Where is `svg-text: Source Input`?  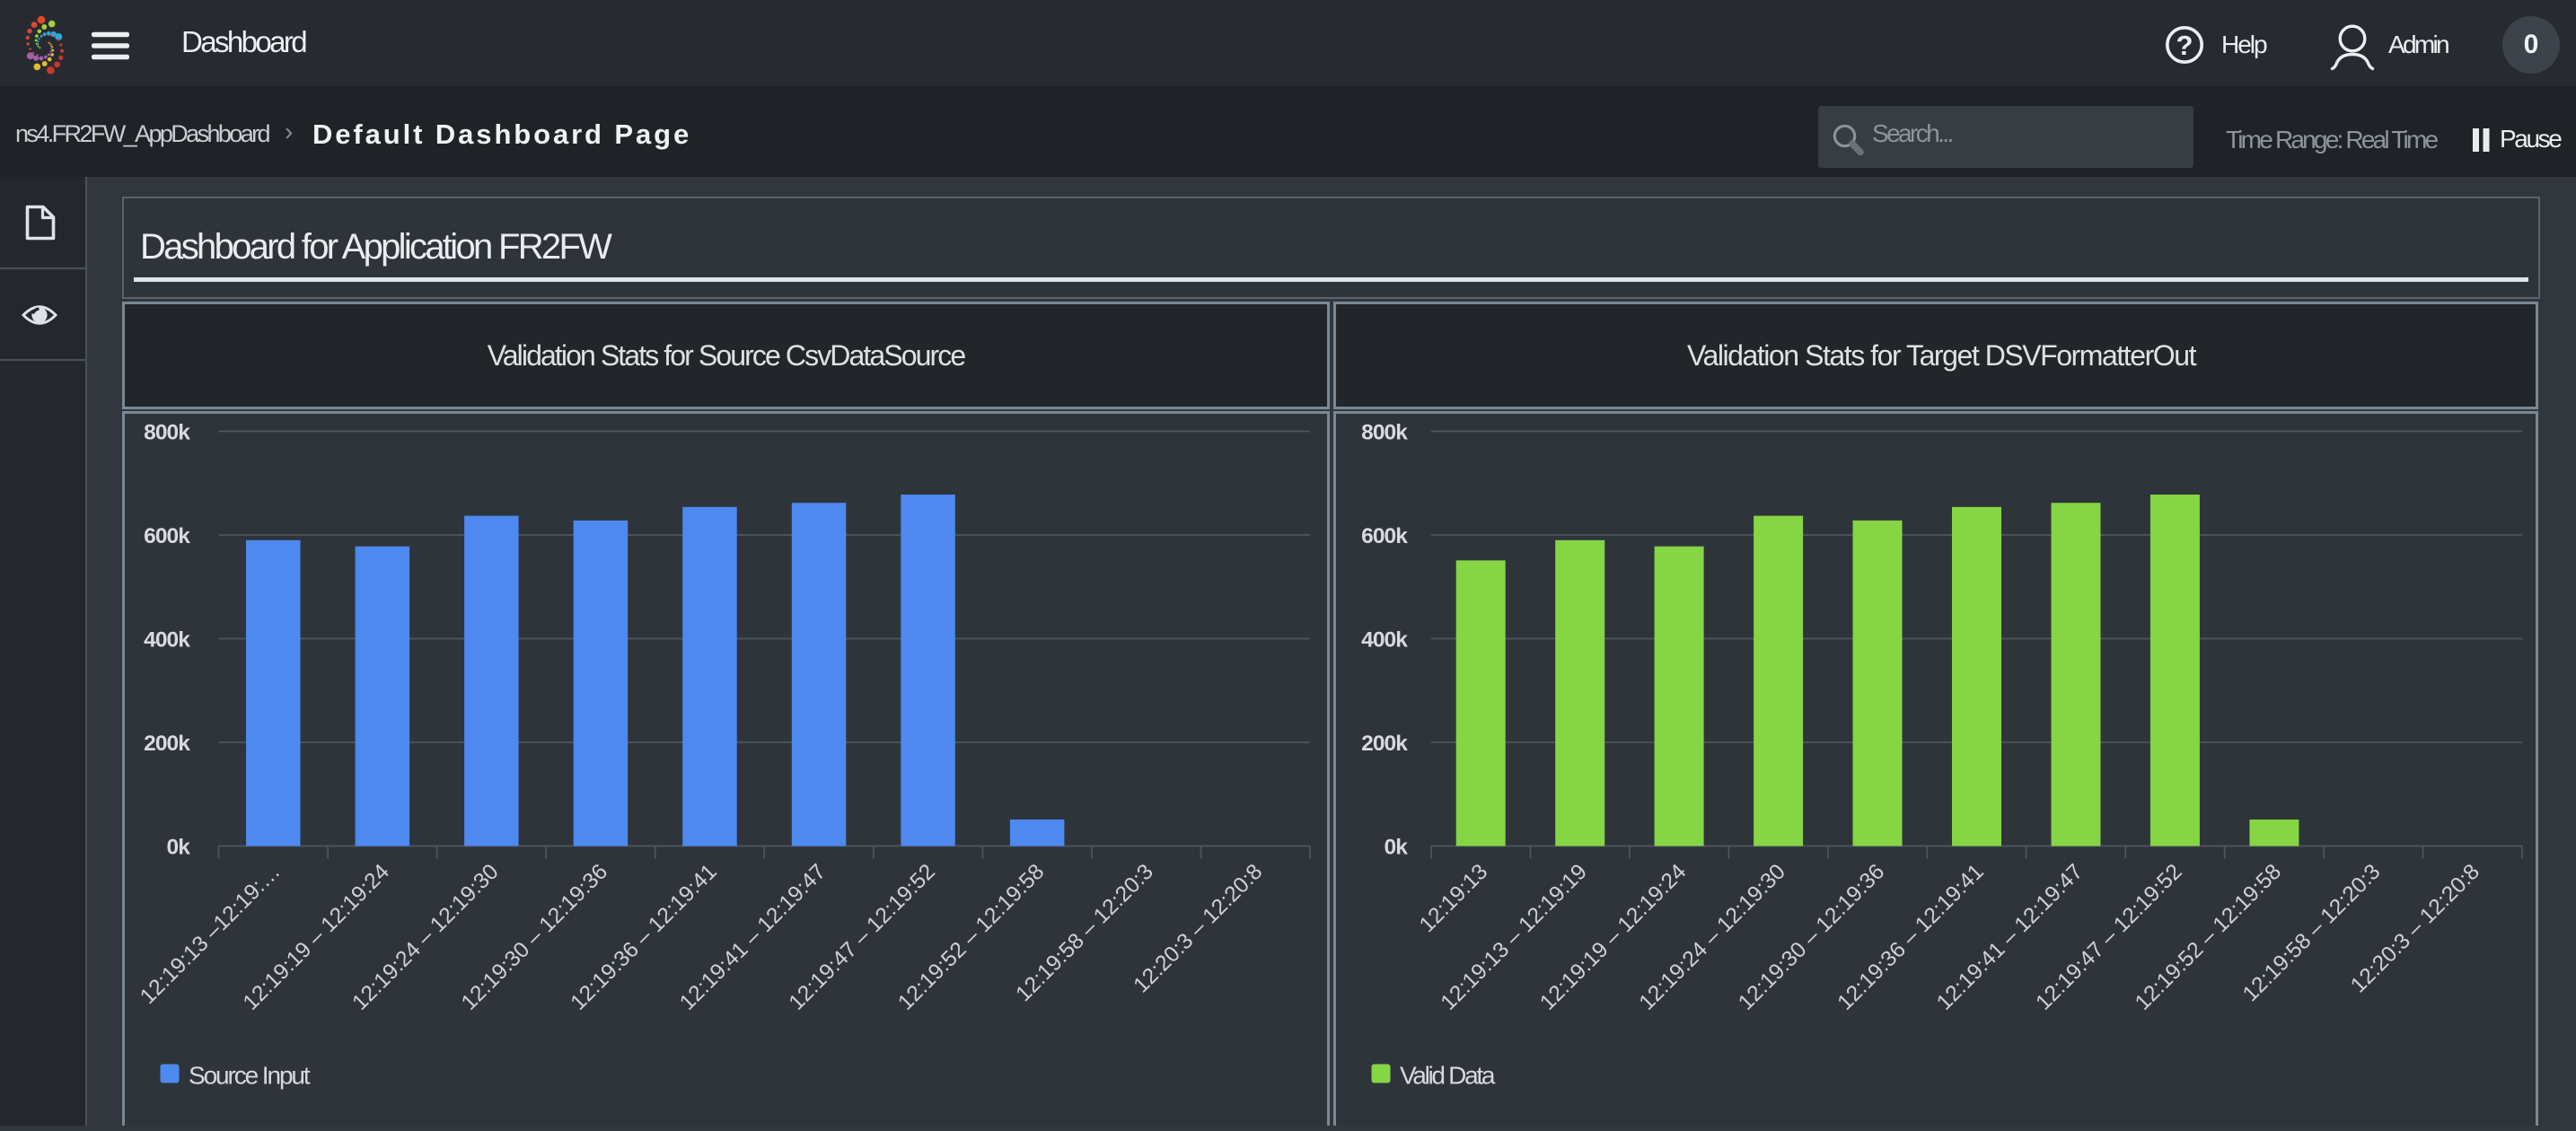
svg-text: Source Input is located at coordinates (250, 1075).